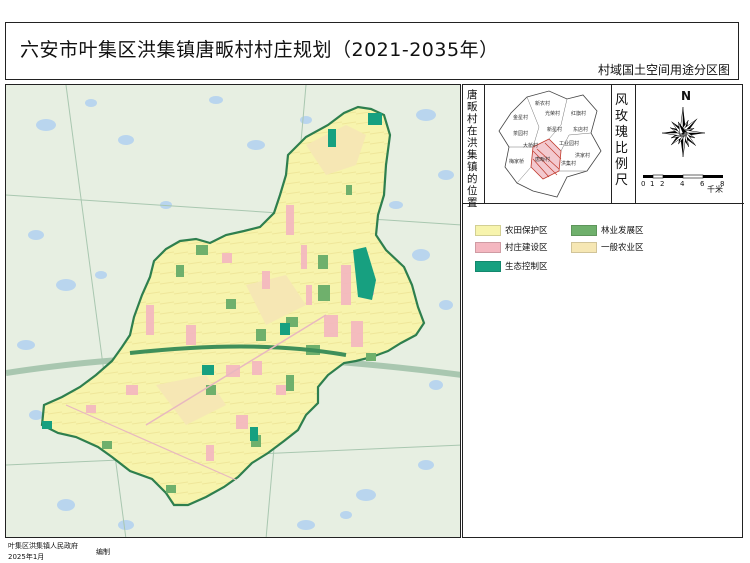 Image resolution: width=750 pixels, height=563 pixels. Describe the element at coordinates (520, 117) in the screenshot. I see `place-name: 金星村` at that location.